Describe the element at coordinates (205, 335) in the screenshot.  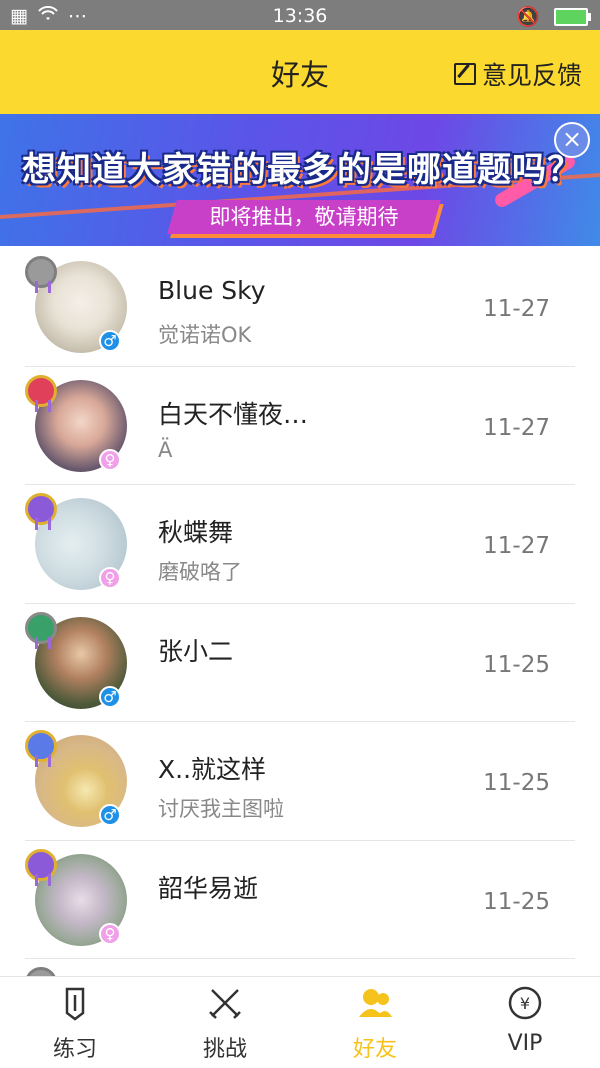
I see `friend-message: 觉诺诺OK` at that location.